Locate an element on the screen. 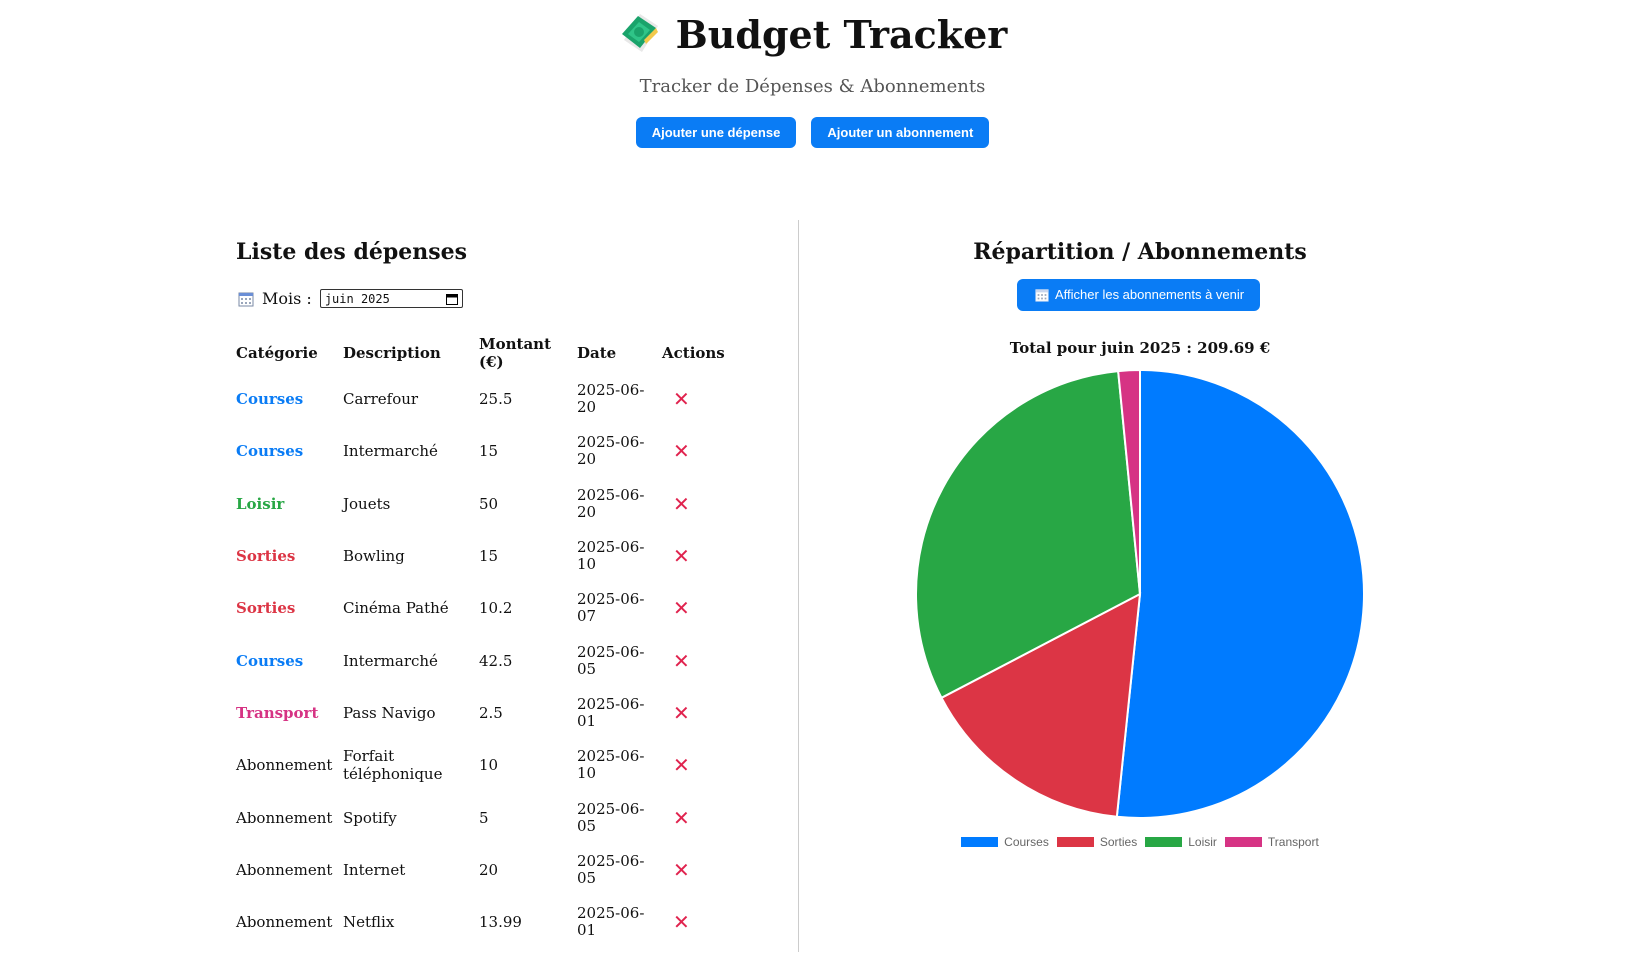 This screenshot has height=971, width=1625. pie-slice-courses is located at coordinates (1240, 593).